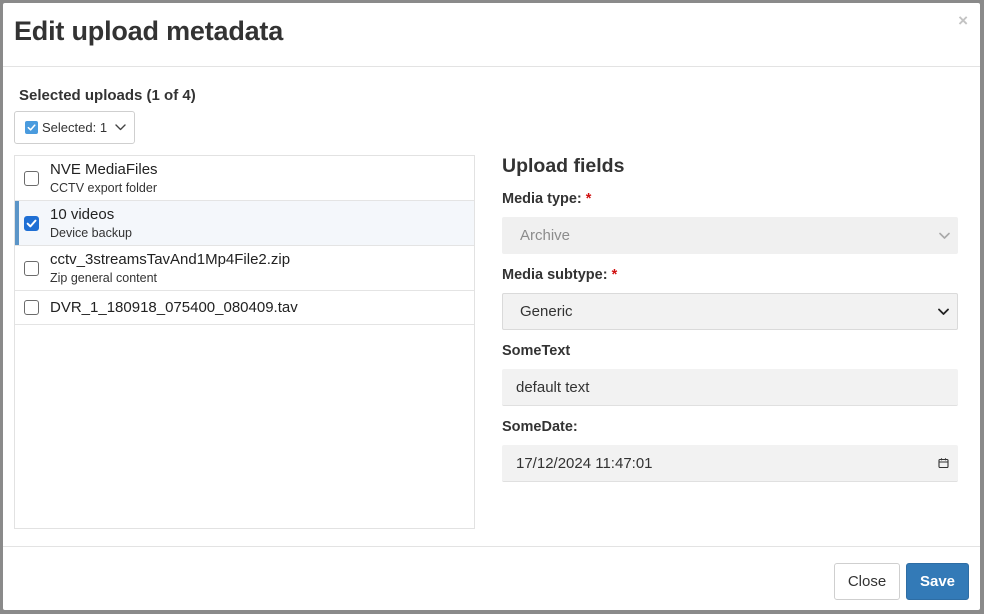 Image resolution: width=984 pixels, height=614 pixels. What do you see at coordinates (545, 235) in the screenshot?
I see `media-type-value: Archive` at bounding box center [545, 235].